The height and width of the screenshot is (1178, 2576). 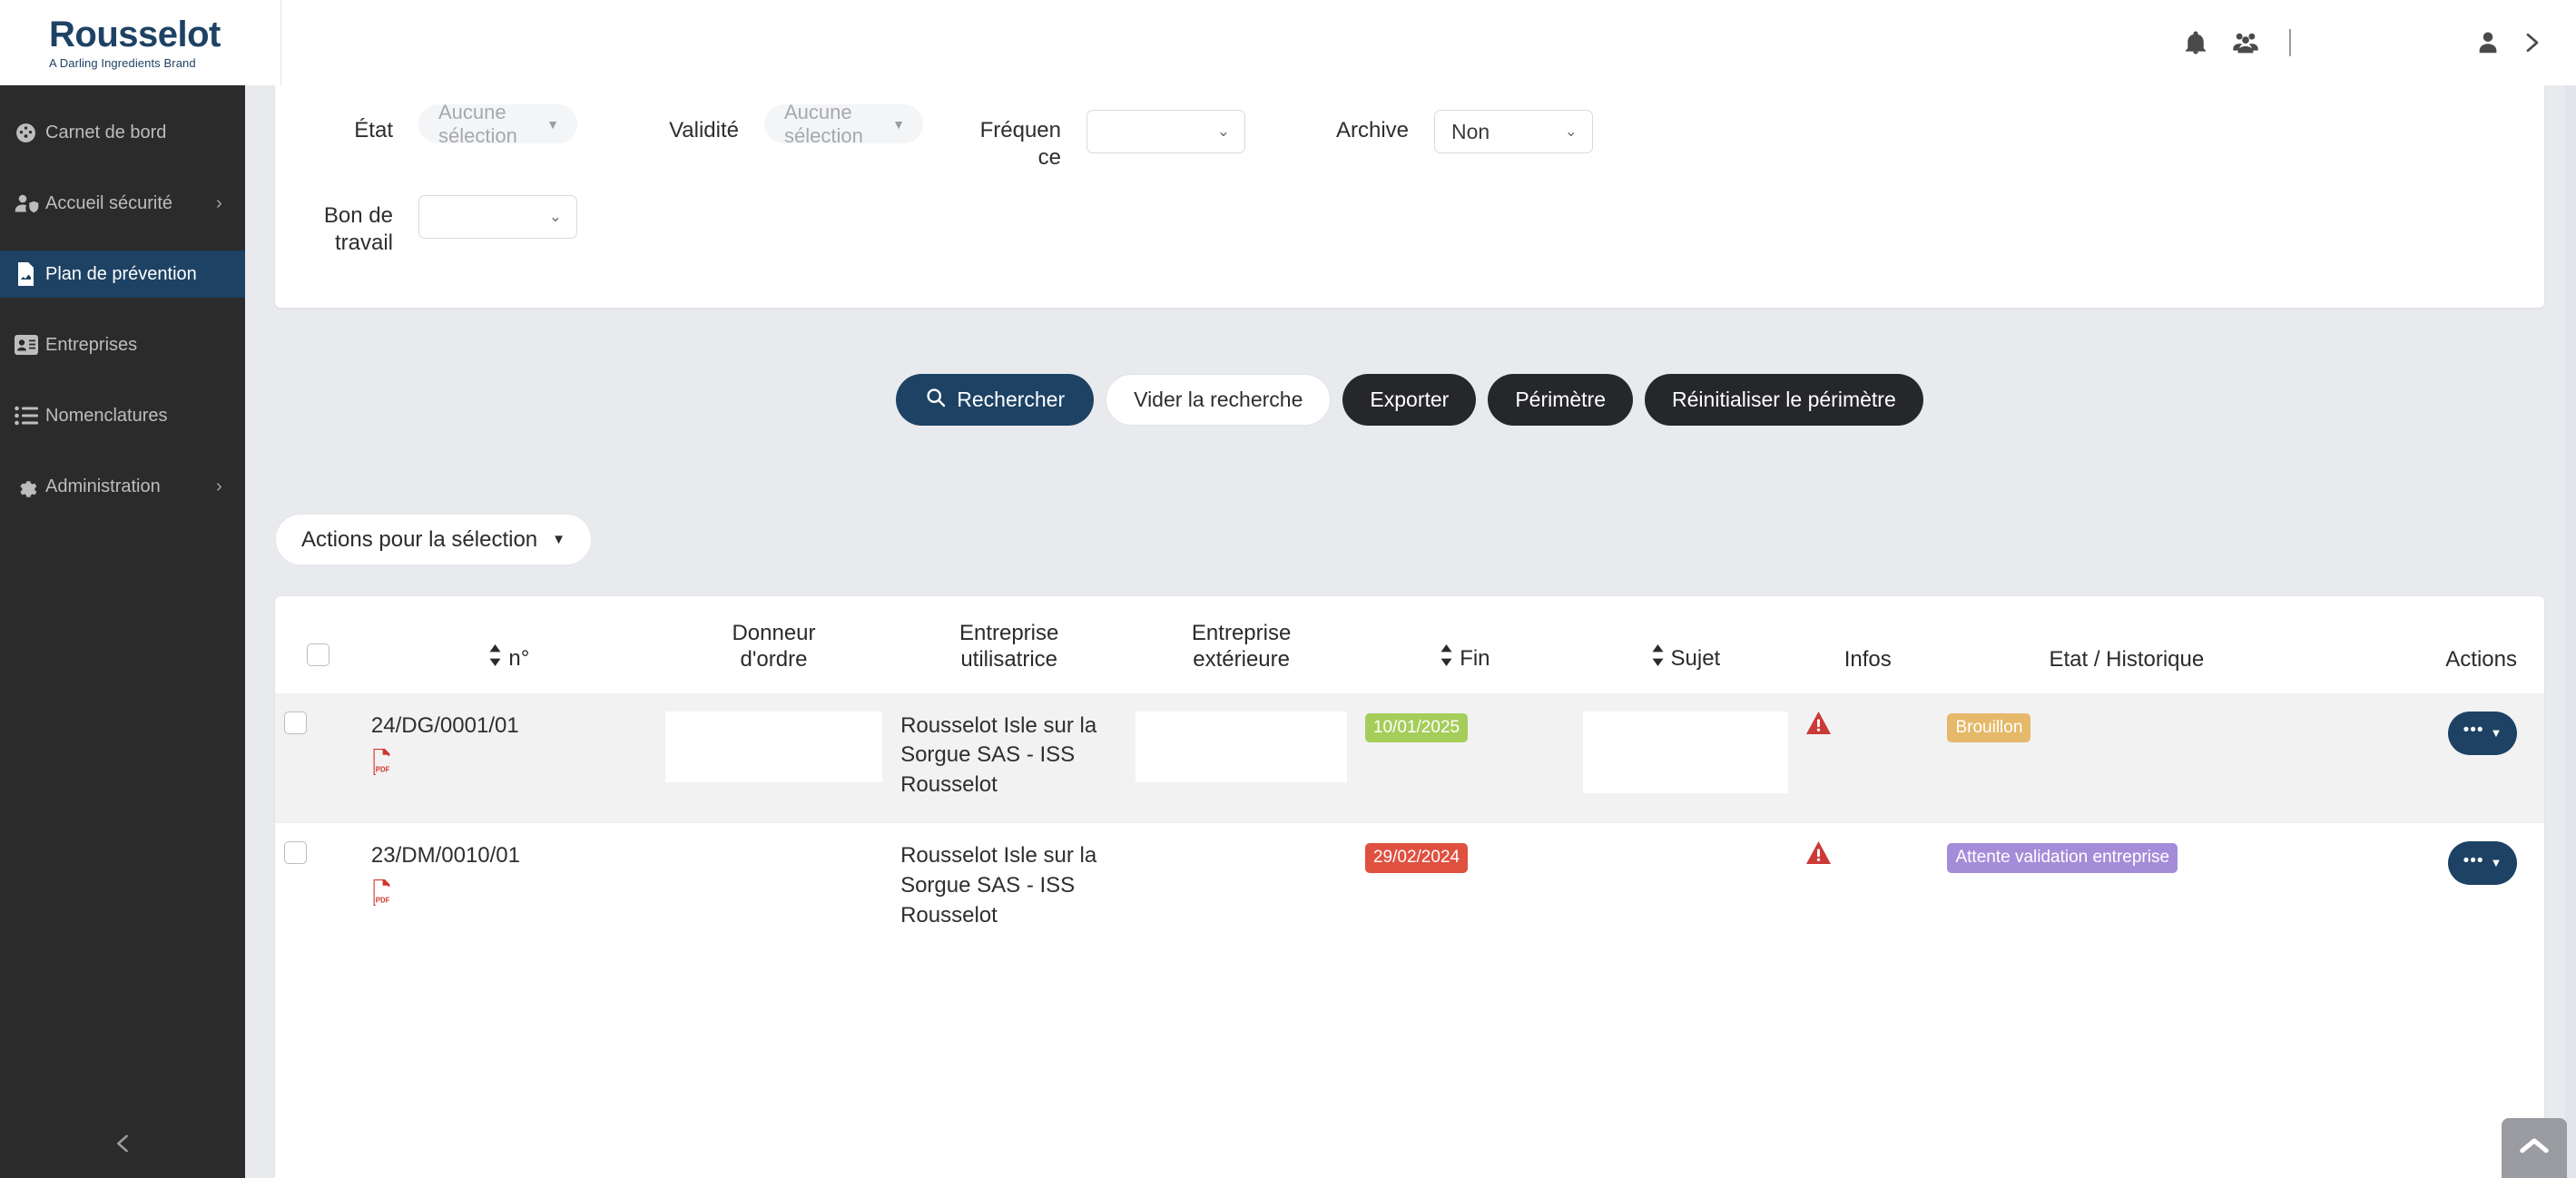 What do you see at coordinates (1241, 758) in the screenshot?
I see `row-entreprise-exterieure-cell` at bounding box center [1241, 758].